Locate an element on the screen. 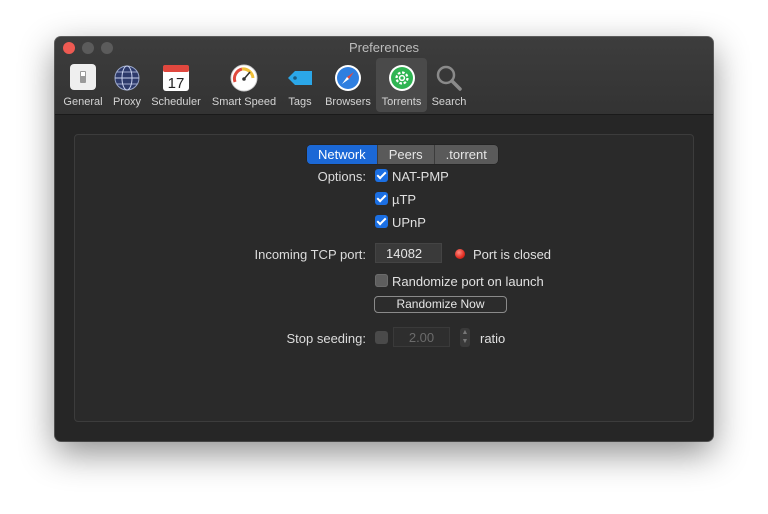  stop-seeding-checkbox is located at coordinates (381, 337).